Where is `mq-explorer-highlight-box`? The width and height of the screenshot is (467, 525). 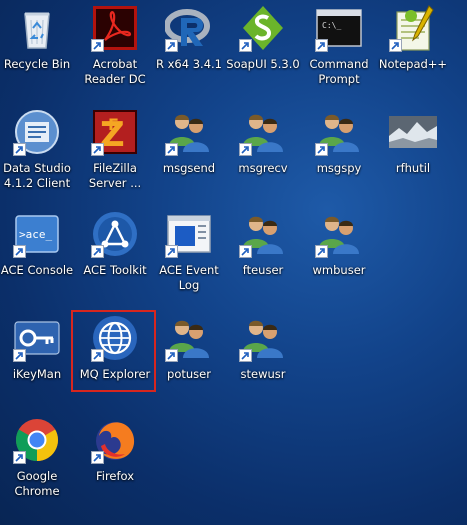 mq-explorer-highlight-box is located at coordinates (113, 351).